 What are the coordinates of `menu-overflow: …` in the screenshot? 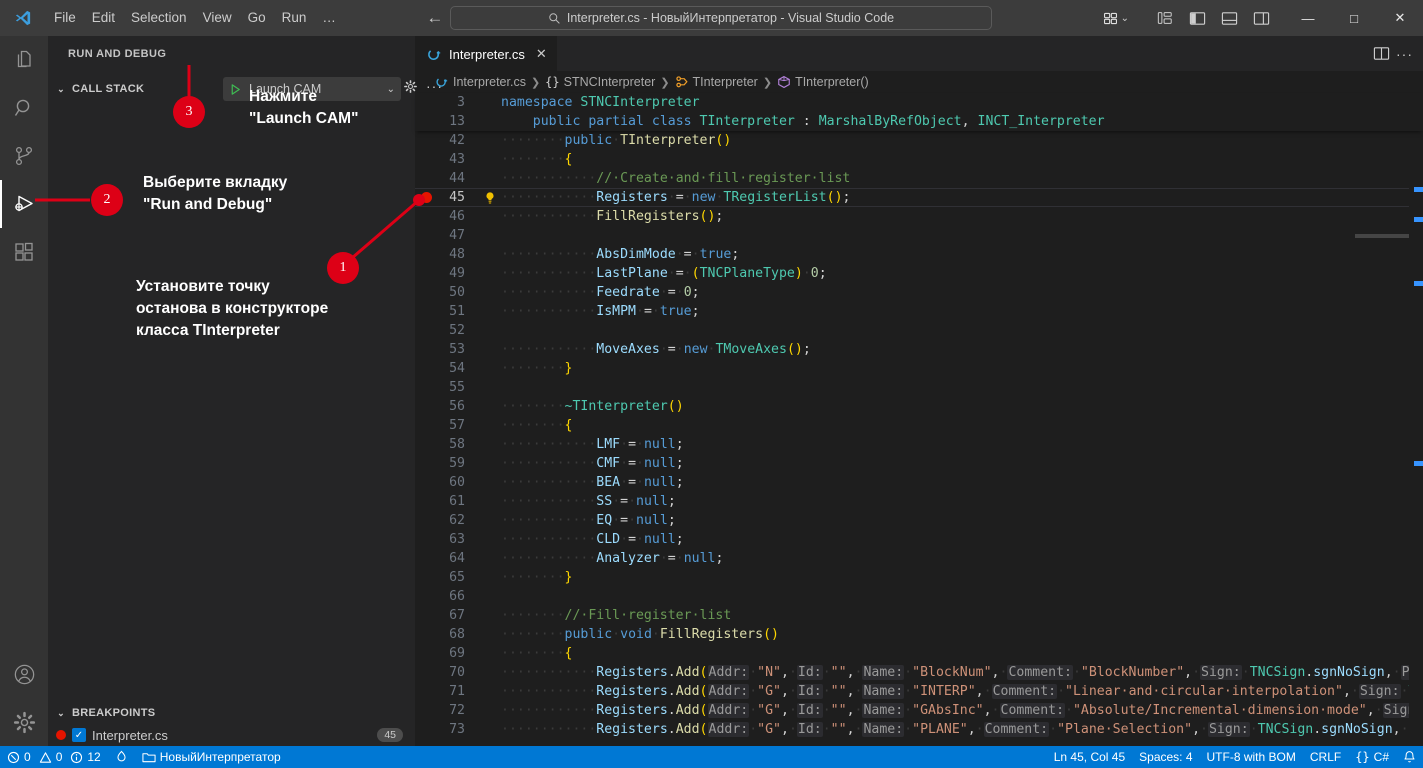 It's located at (329, 18).